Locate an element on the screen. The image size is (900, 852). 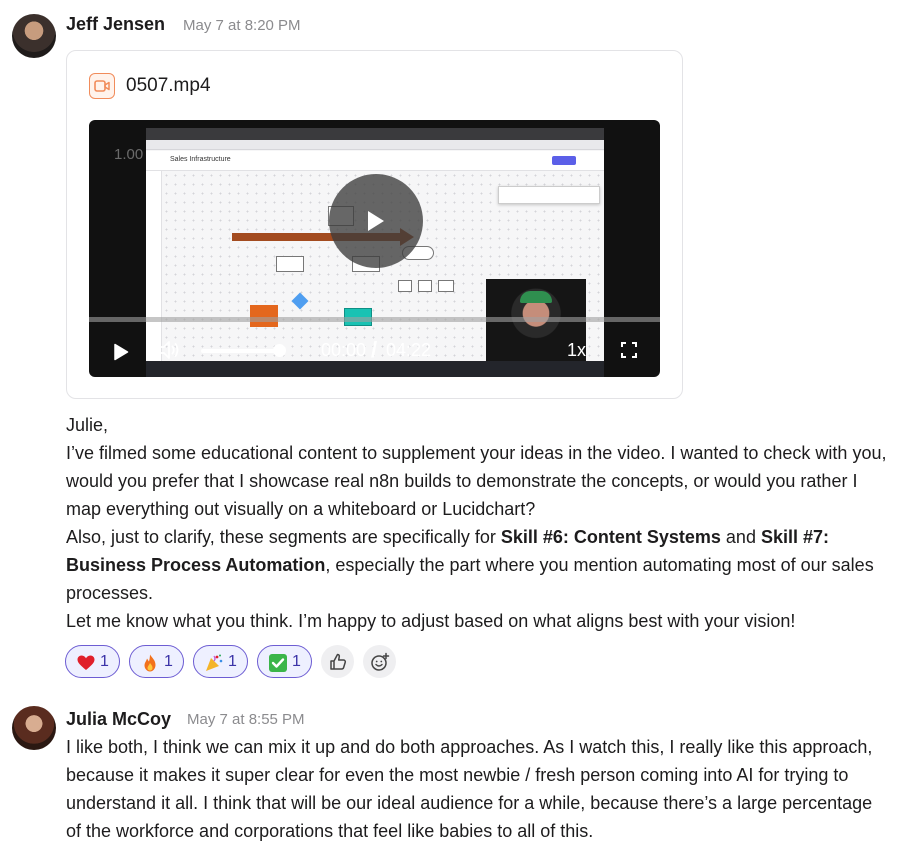
playback-speed-button: 1x is located at coordinates (576, 350).